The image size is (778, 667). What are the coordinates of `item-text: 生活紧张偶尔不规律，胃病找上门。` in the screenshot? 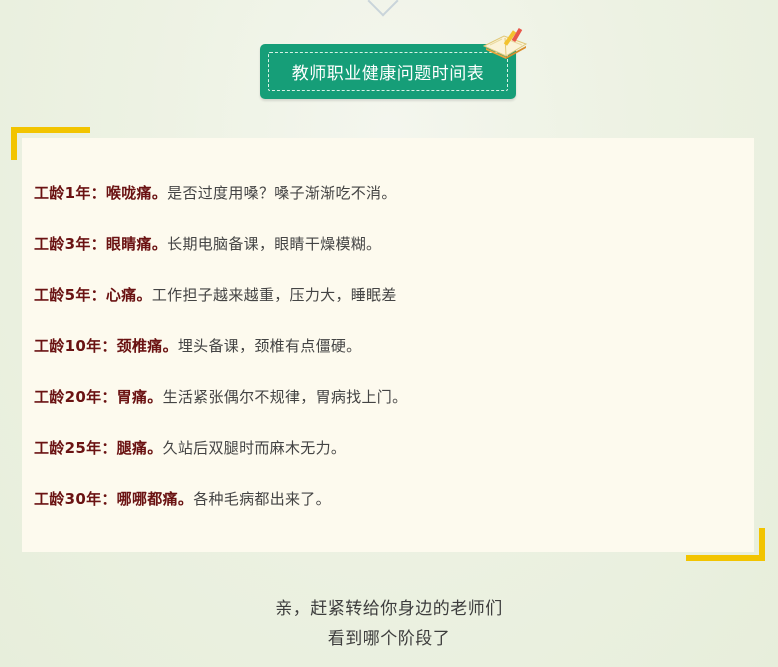 It's located at (285, 397).